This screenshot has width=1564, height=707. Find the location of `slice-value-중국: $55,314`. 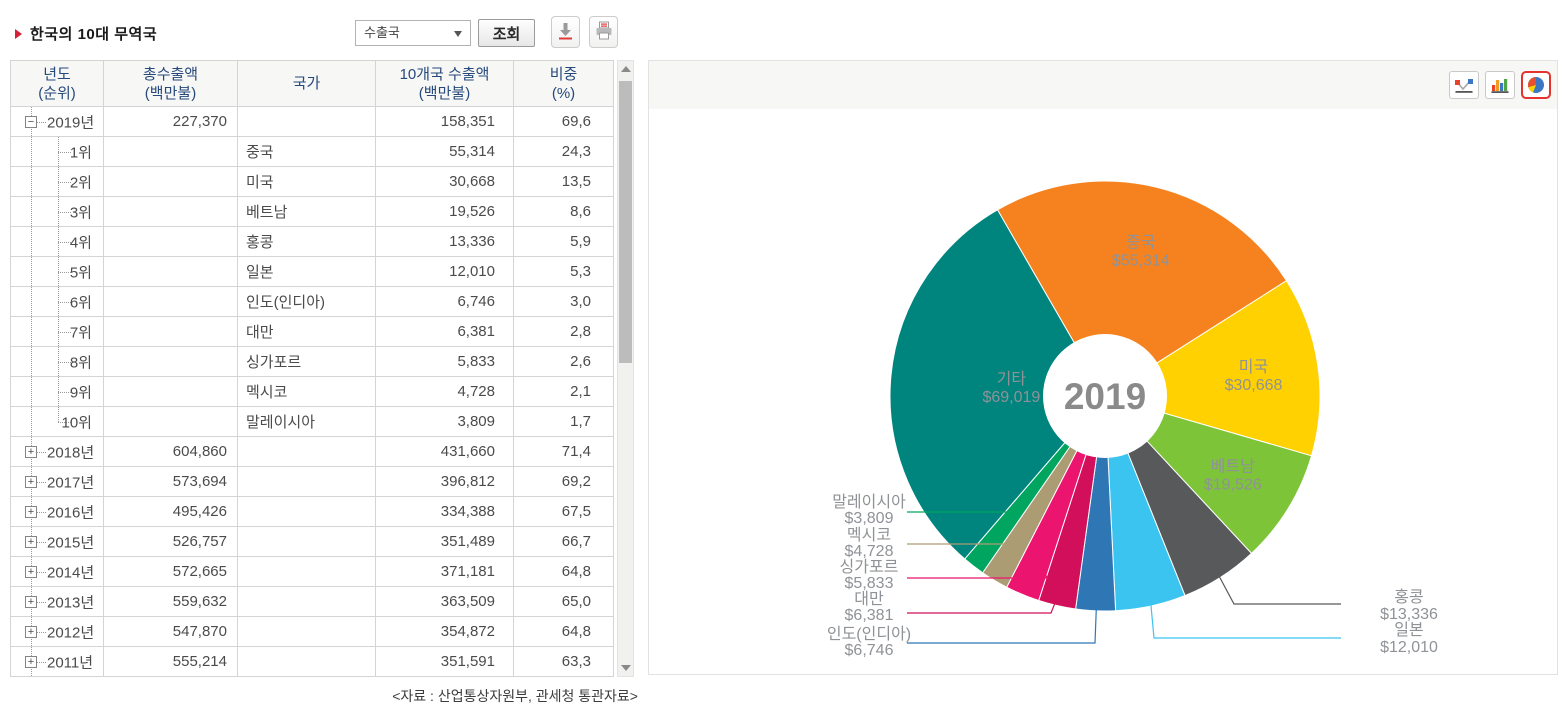

slice-value-중국: $55,314 is located at coordinates (1141, 260).